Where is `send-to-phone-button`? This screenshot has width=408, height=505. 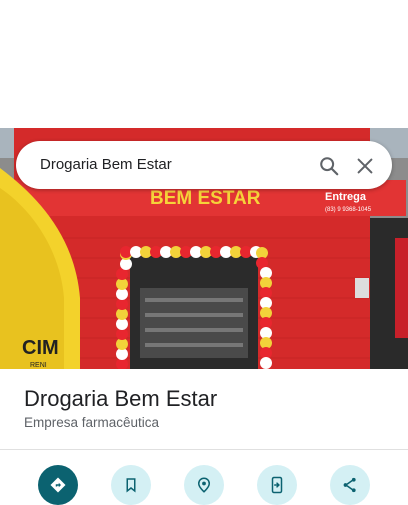 send-to-phone-button is located at coordinates (277, 485).